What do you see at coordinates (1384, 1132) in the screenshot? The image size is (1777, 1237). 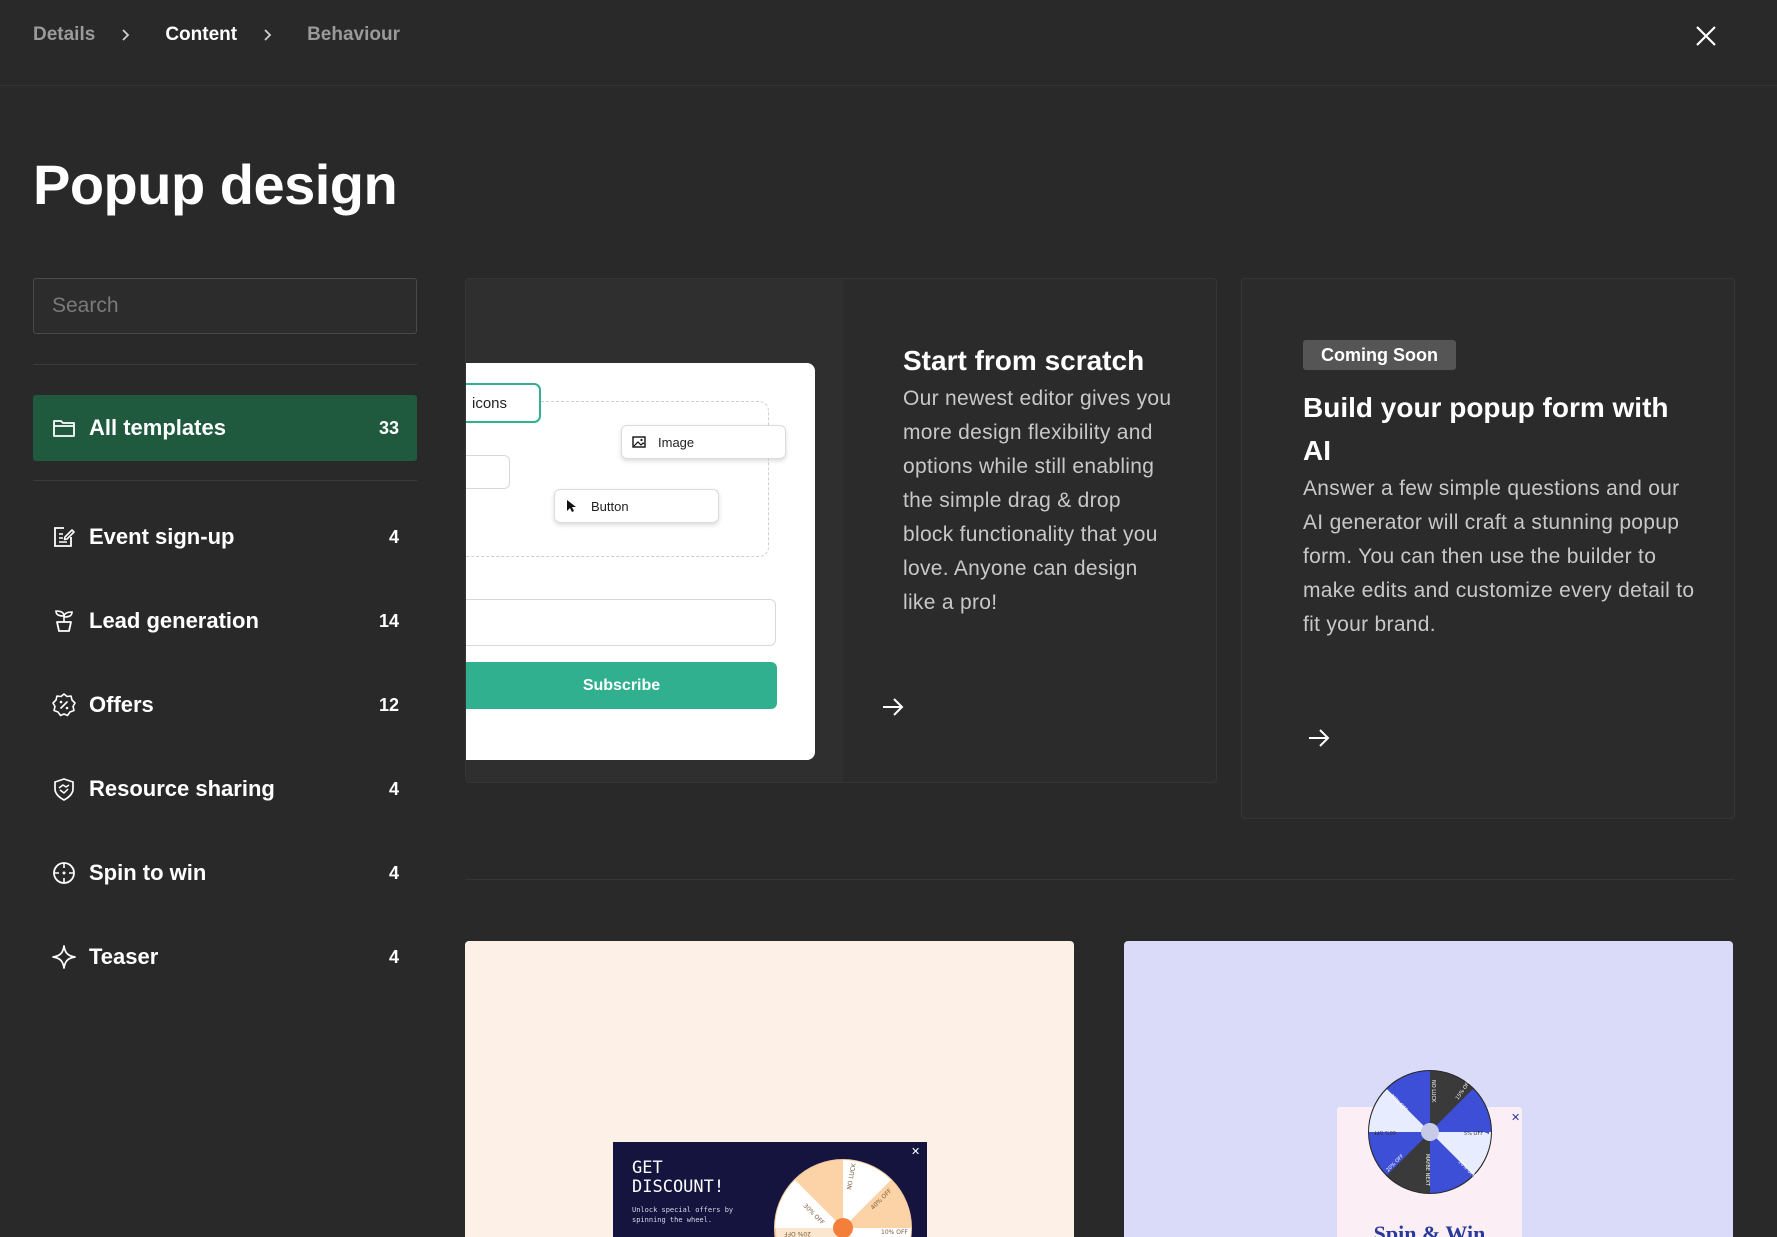 I see `wheel-label: 60% OFF` at bounding box center [1384, 1132].